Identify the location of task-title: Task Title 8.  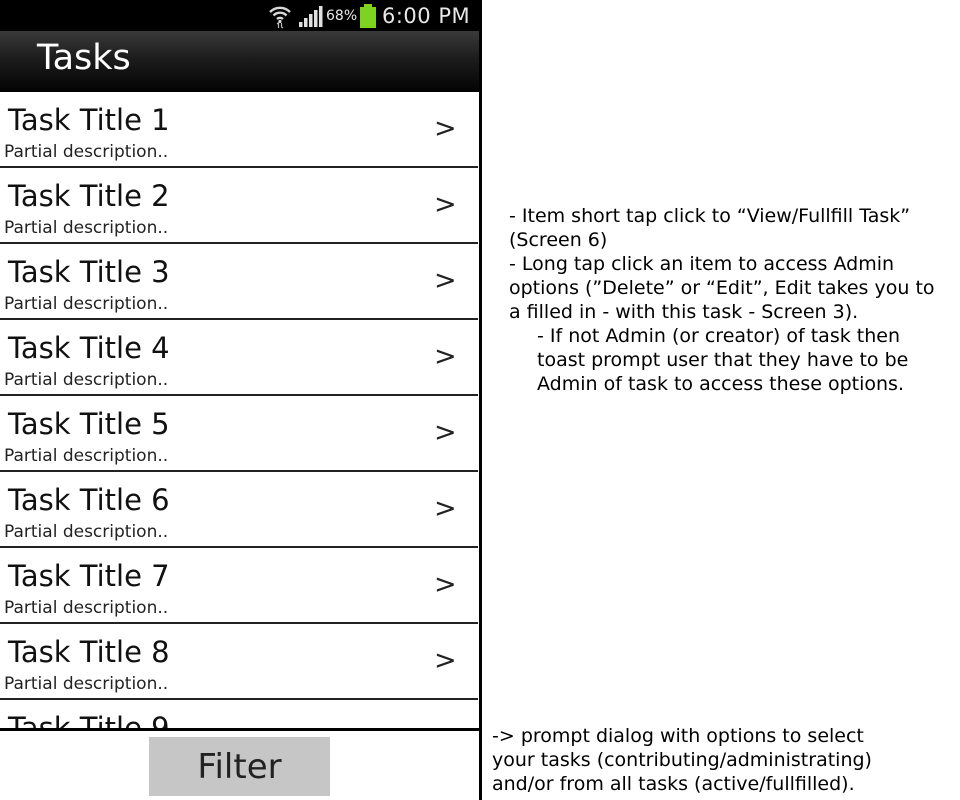
(89, 652).